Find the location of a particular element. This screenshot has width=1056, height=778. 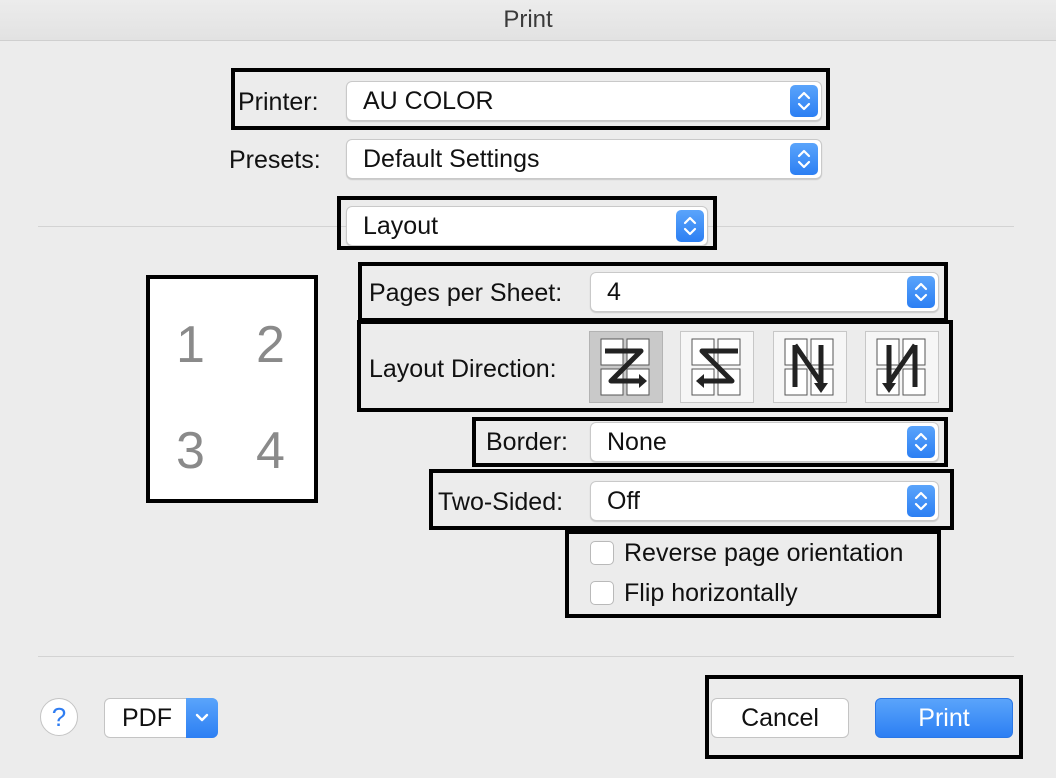

layout-direction-reverse-z-button is located at coordinates (717, 367).